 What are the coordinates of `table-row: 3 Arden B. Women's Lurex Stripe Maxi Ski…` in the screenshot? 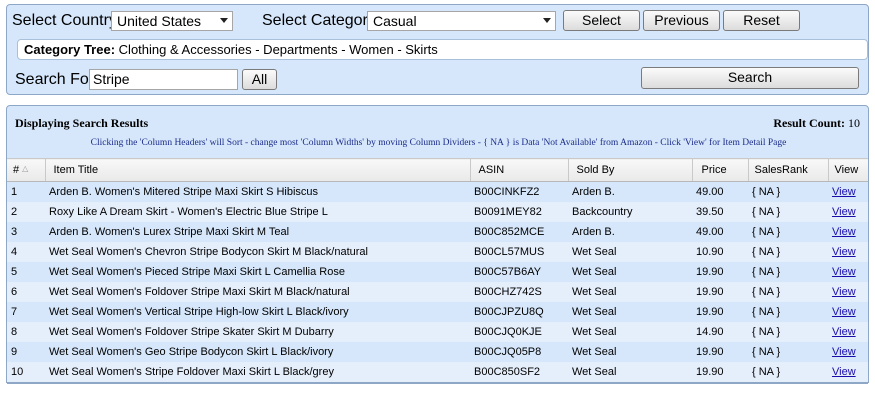 It's located at (437, 232).